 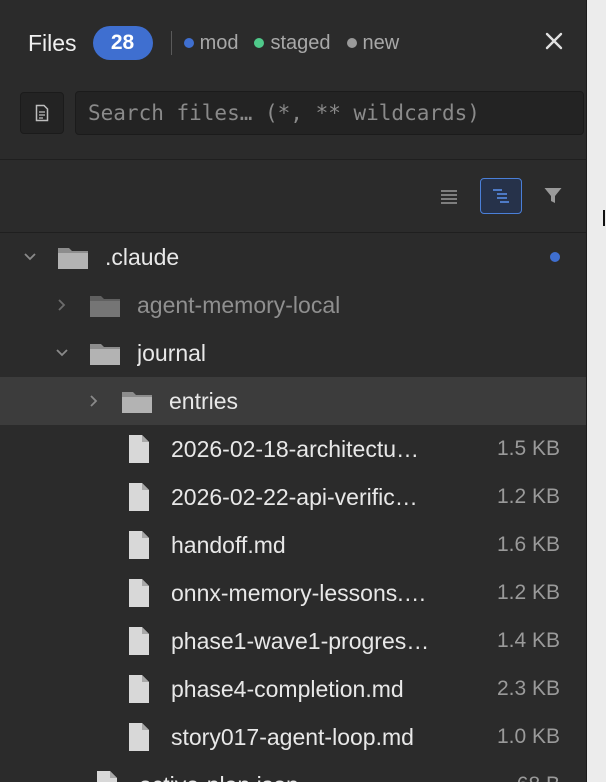 What do you see at coordinates (142, 256) in the screenshot?
I see `tree-item-name: .claude` at bounding box center [142, 256].